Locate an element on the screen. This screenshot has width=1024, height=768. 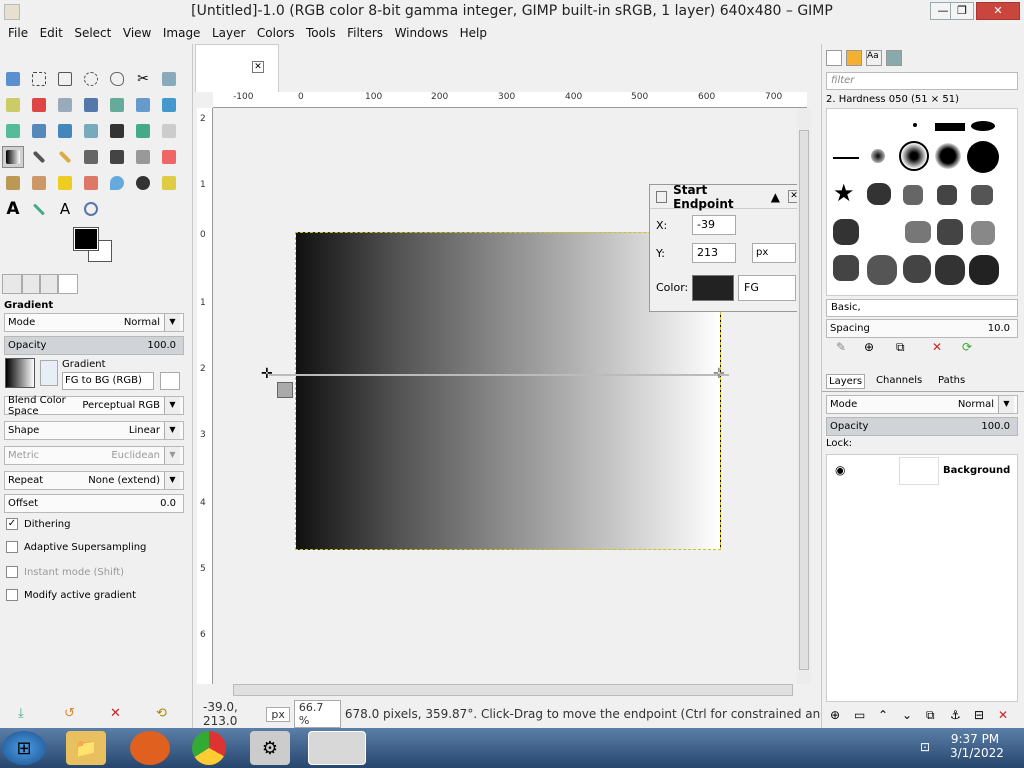
layers-list: ◉ Background is located at coordinates (922, 578).